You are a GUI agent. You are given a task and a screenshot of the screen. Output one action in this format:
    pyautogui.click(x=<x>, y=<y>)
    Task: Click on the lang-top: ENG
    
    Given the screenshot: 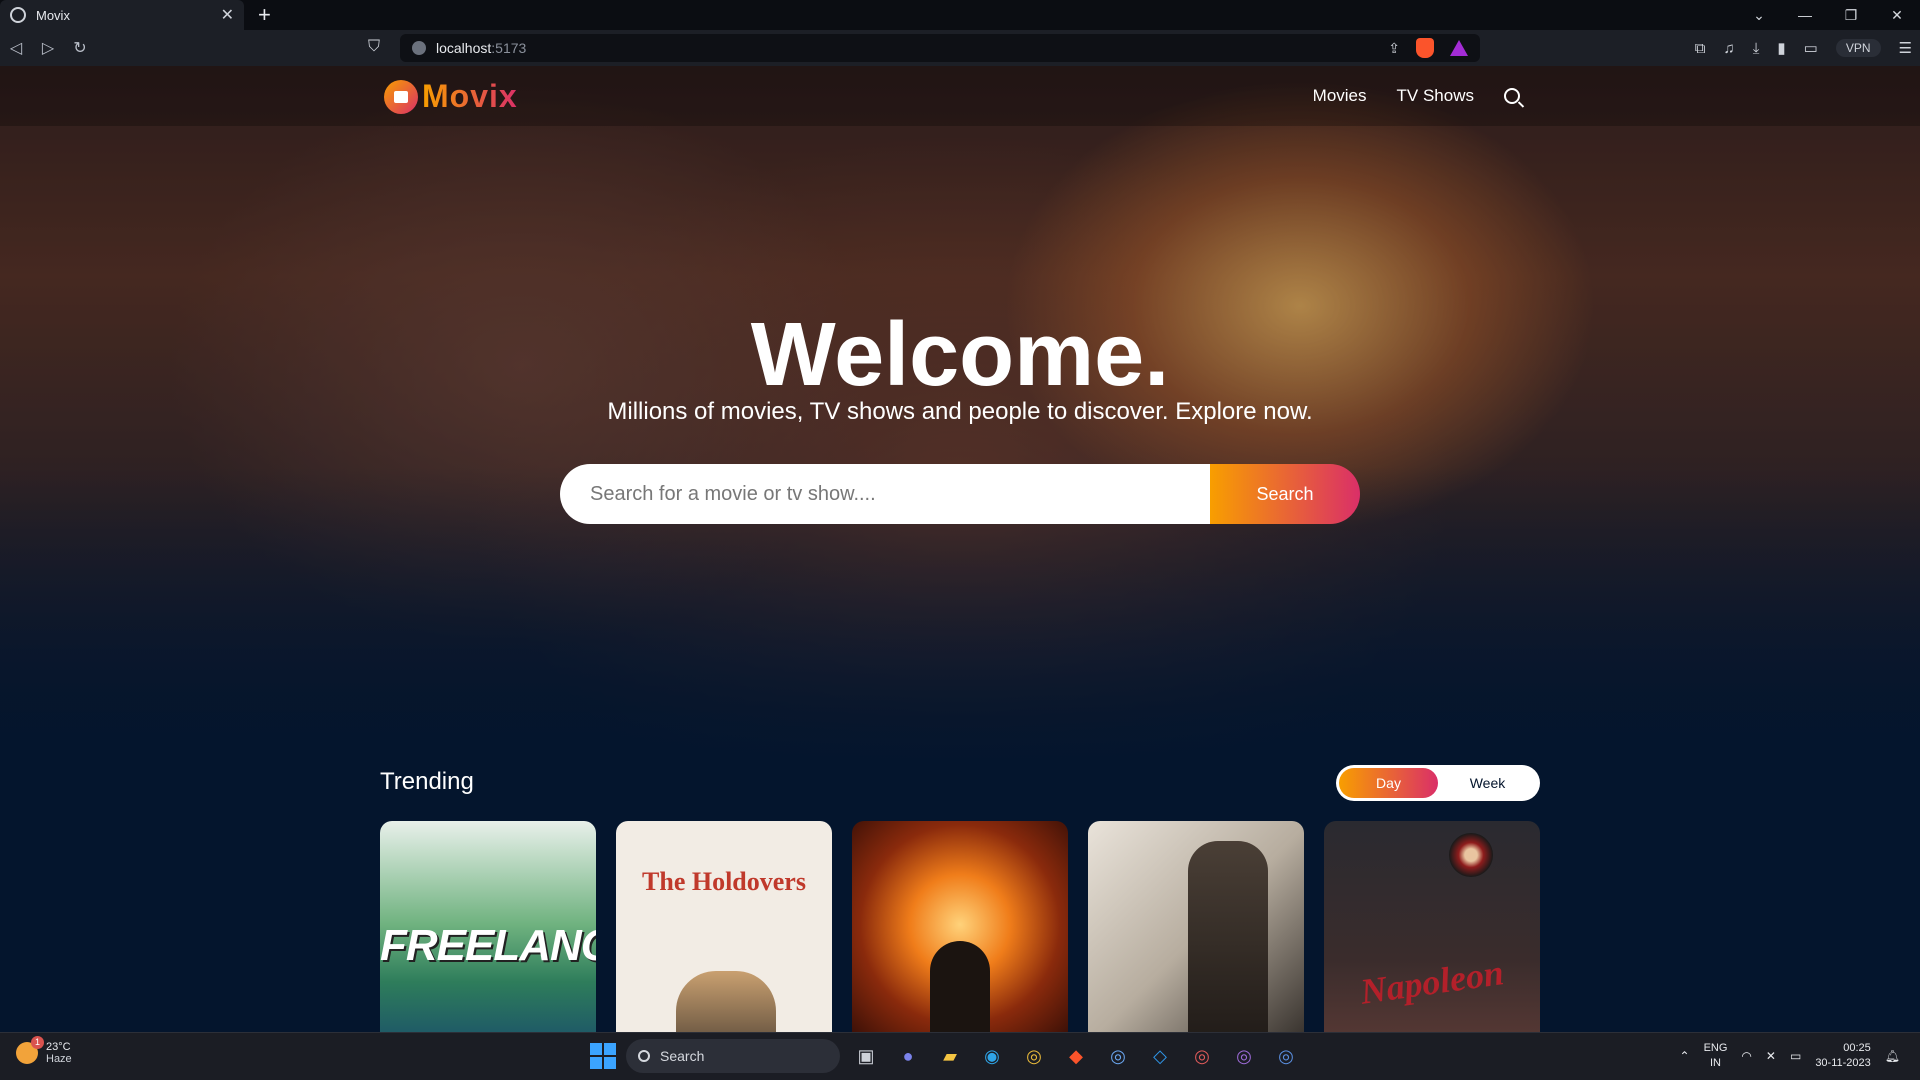 What is the action you would take?
    pyautogui.click(x=1715, y=1048)
    